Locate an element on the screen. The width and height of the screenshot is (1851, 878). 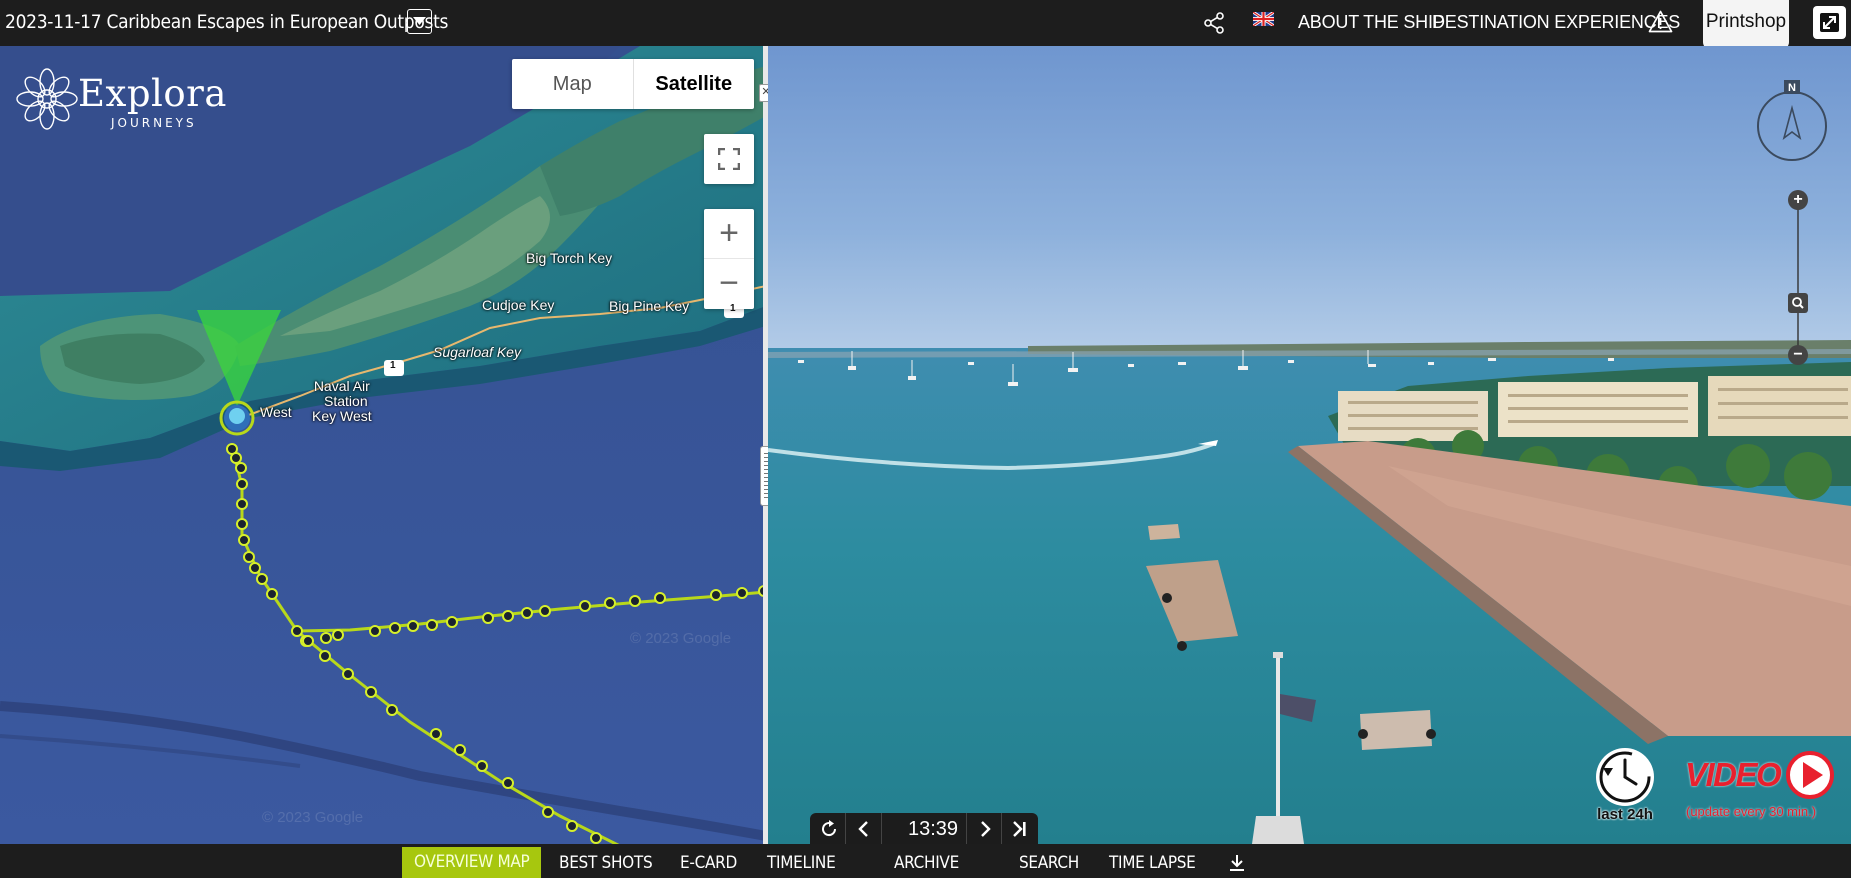
map-type-map-button: Map is located at coordinates (573, 84).